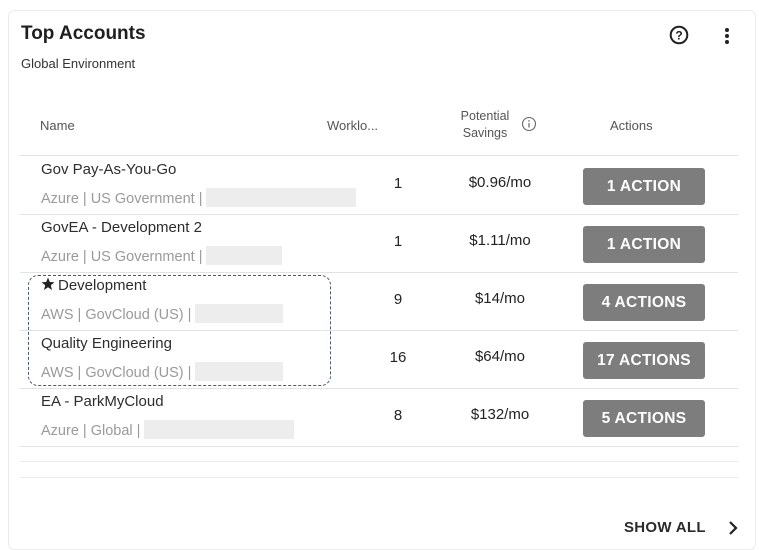  What do you see at coordinates (108, 169) in the screenshot?
I see `account-name: Gov Pay-As-You-Go` at bounding box center [108, 169].